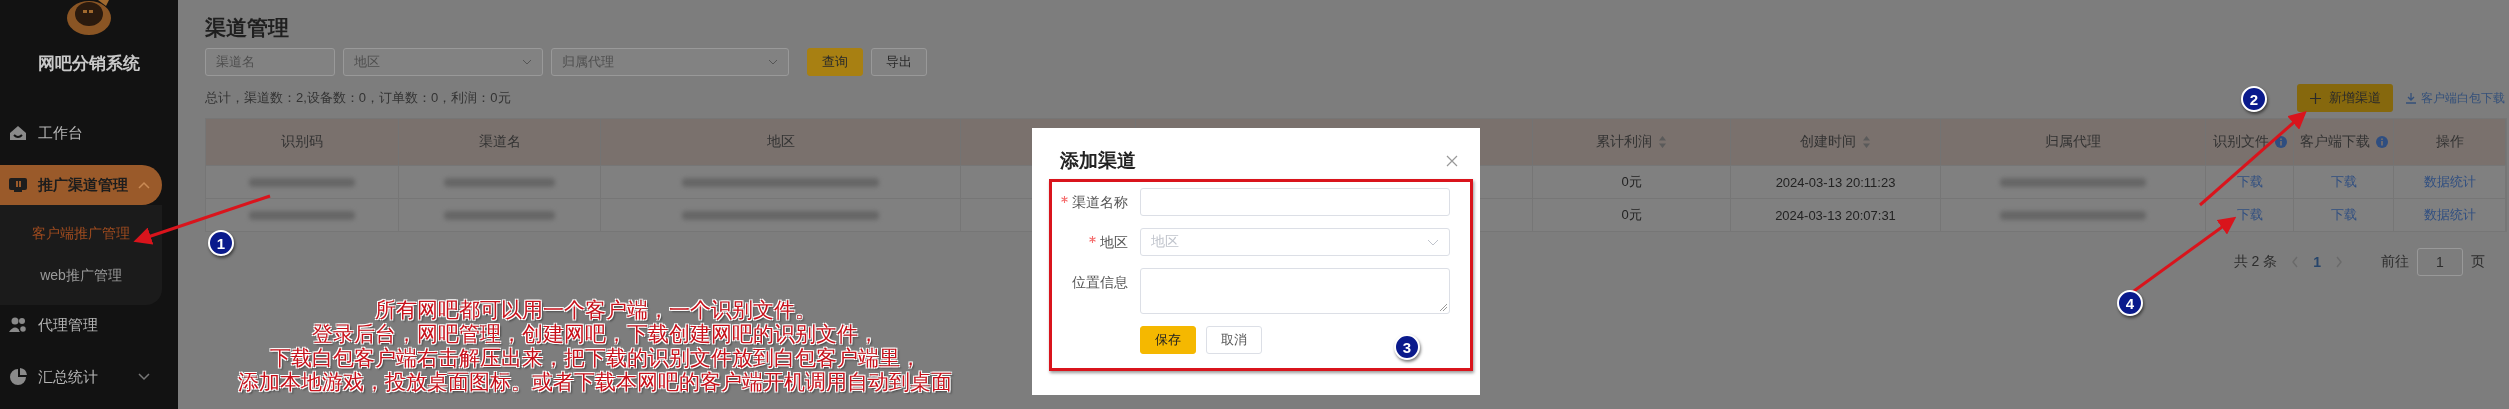 This screenshot has height=409, width=2509. Describe the element at coordinates (144, 185) in the screenshot. I see `chevron-up-icon` at that location.